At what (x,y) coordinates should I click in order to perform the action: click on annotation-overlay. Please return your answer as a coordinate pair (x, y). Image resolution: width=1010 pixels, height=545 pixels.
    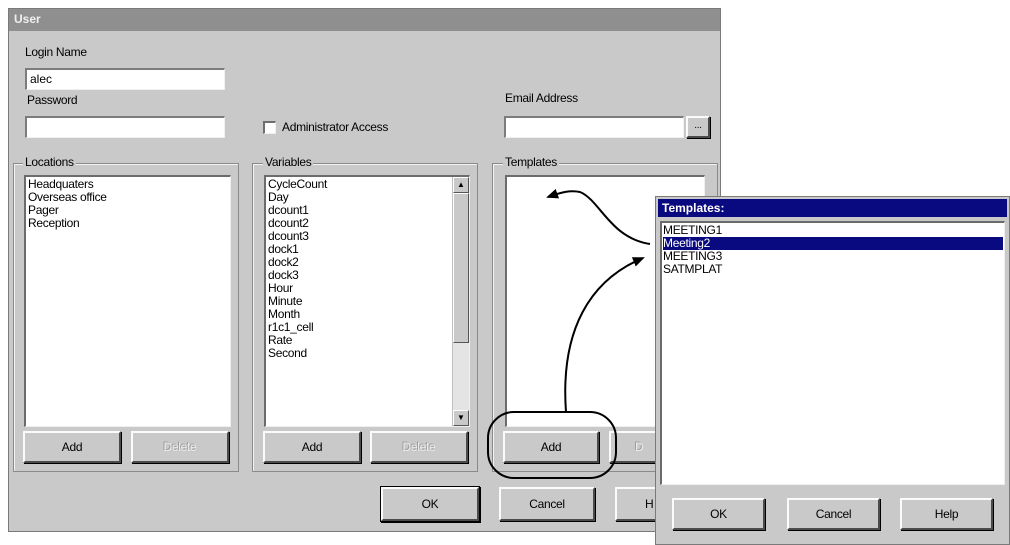
    Looking at the image, I should click on (569, 333).